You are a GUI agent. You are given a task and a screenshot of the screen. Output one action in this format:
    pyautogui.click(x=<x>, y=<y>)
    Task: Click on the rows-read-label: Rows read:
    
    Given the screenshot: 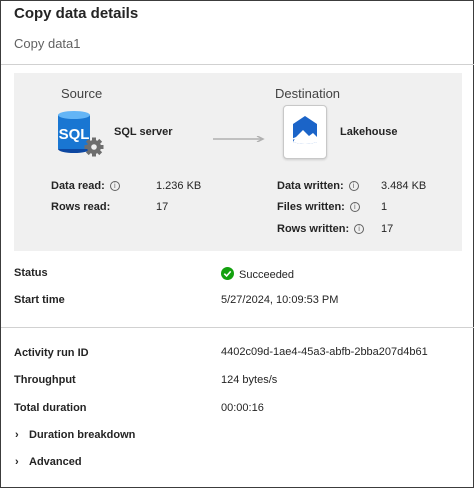 What is the action you would take?
    pyautogui.click(x=81, y=207)
    